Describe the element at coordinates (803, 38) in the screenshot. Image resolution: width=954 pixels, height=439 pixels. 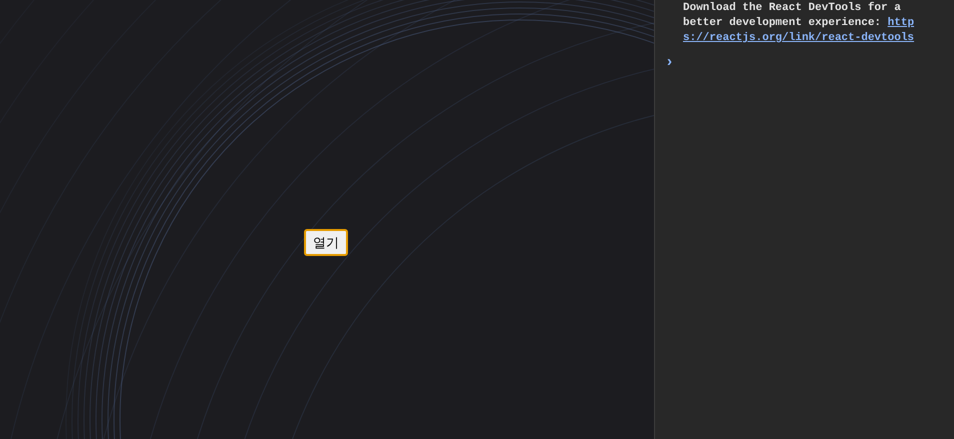
I see `devtools-link: s://reactjs.org/link/react-devtools` at that location.